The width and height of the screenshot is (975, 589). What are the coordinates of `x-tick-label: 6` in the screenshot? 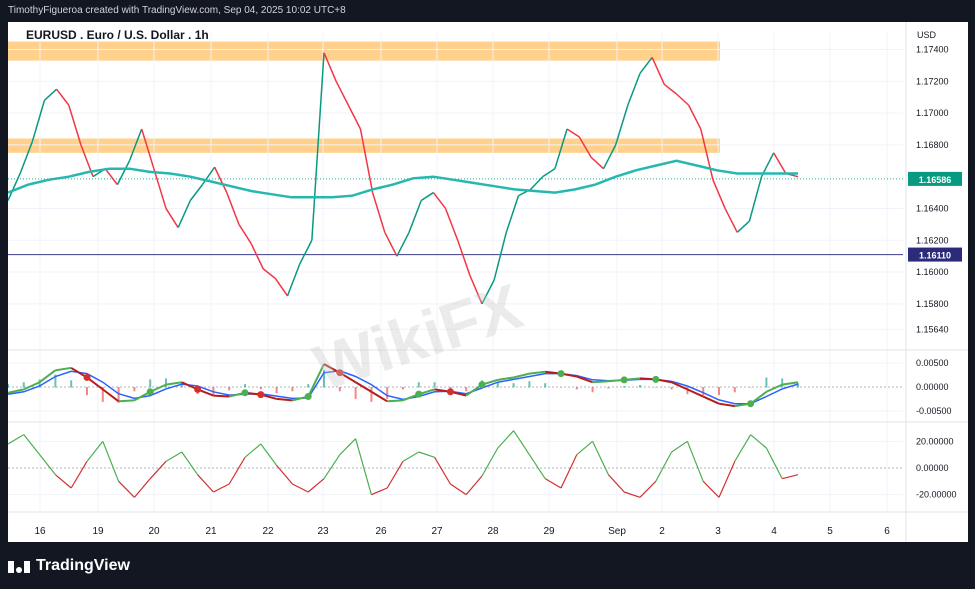 It's located at (887, 531).